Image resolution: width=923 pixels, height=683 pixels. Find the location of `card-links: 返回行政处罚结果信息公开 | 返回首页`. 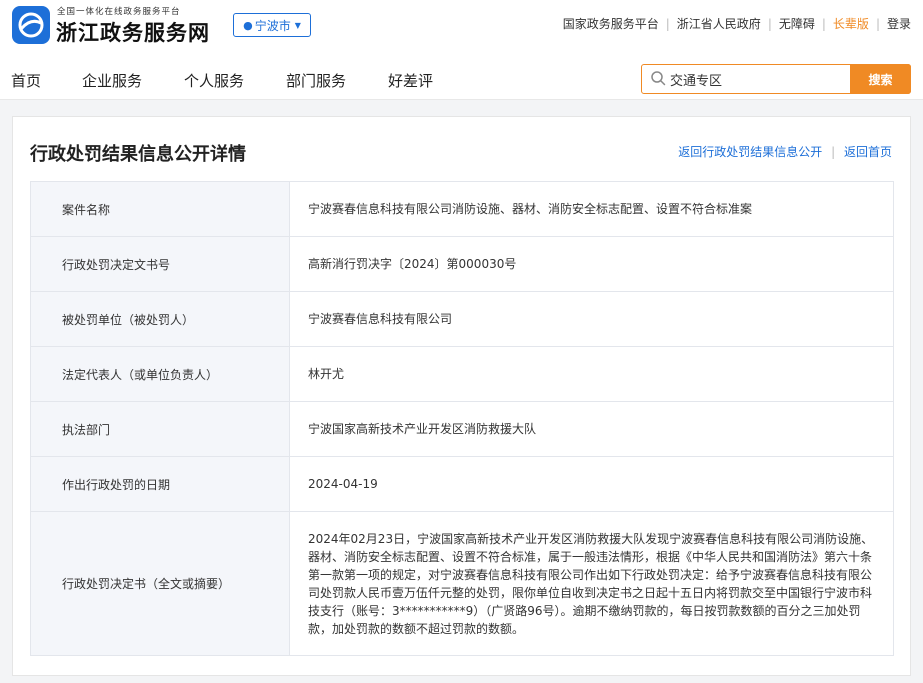

card-links: 返回行政处罚结果信息公开 | 返回首页 is located at coordinates (785, 151).